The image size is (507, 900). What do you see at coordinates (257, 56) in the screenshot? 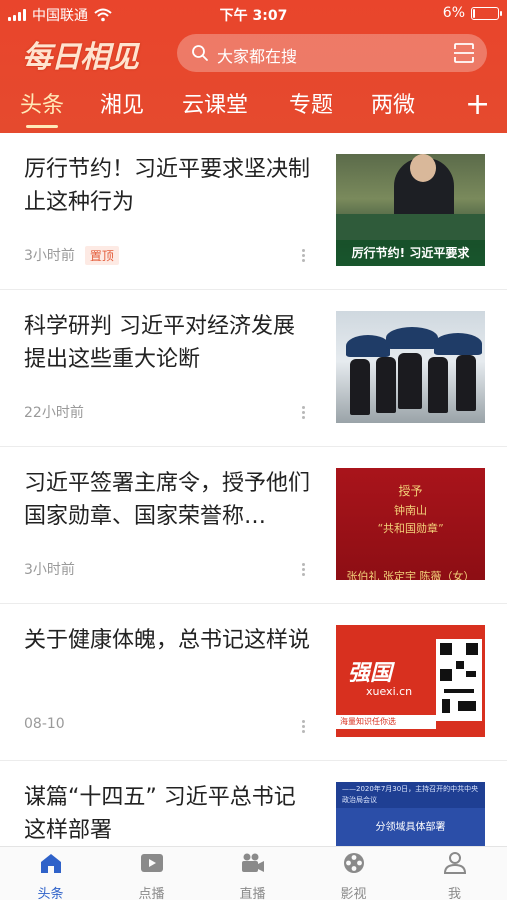
I see `search-placeholder: 大家都在搜` at bounding box center [257, 56].